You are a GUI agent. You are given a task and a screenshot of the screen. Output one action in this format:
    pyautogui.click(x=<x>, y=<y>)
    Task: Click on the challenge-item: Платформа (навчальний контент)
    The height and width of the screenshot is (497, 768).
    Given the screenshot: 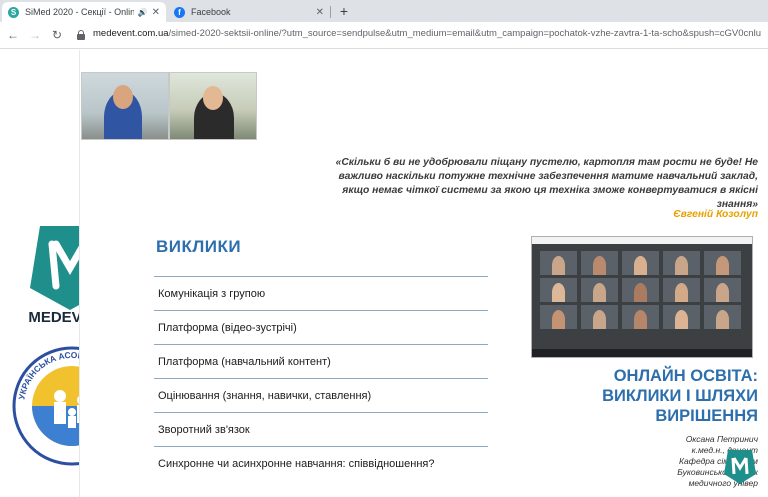 What is the action you would take?
    pyautogui.click(x=321, y=361)
    